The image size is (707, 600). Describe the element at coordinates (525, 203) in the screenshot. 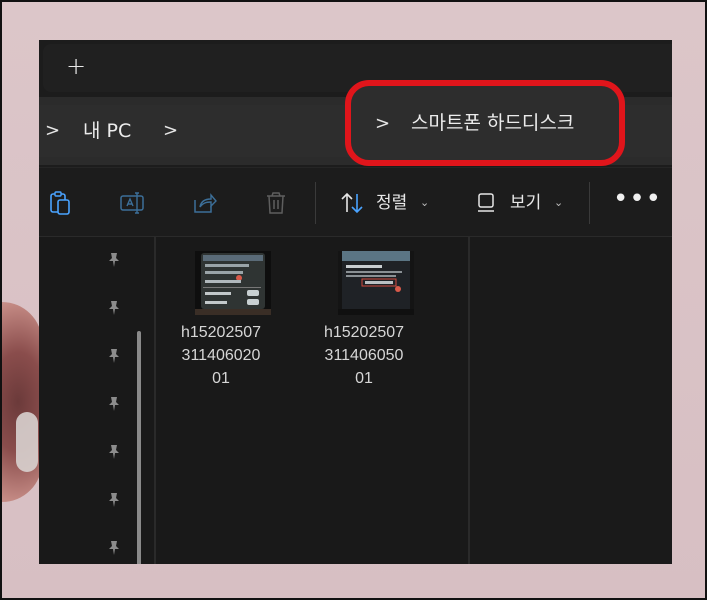

I see `view-button: 보기` at that location.